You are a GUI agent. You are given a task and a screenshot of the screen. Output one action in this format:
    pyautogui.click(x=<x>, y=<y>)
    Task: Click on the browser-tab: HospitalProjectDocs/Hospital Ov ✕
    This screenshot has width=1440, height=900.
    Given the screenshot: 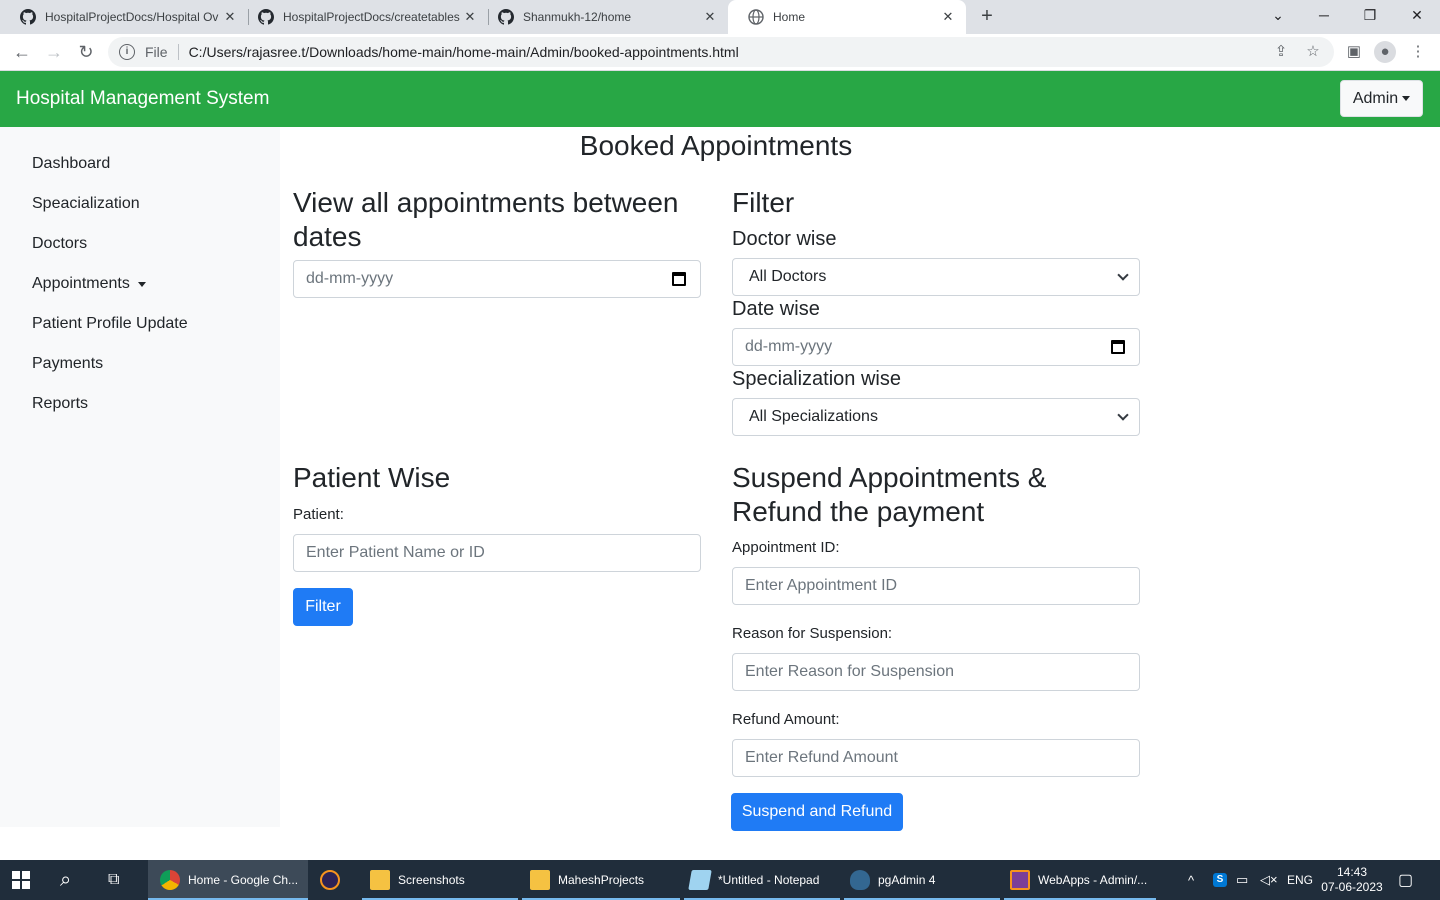 What is the action you would take?
    pyautogui.click(x=124, y=17)
    